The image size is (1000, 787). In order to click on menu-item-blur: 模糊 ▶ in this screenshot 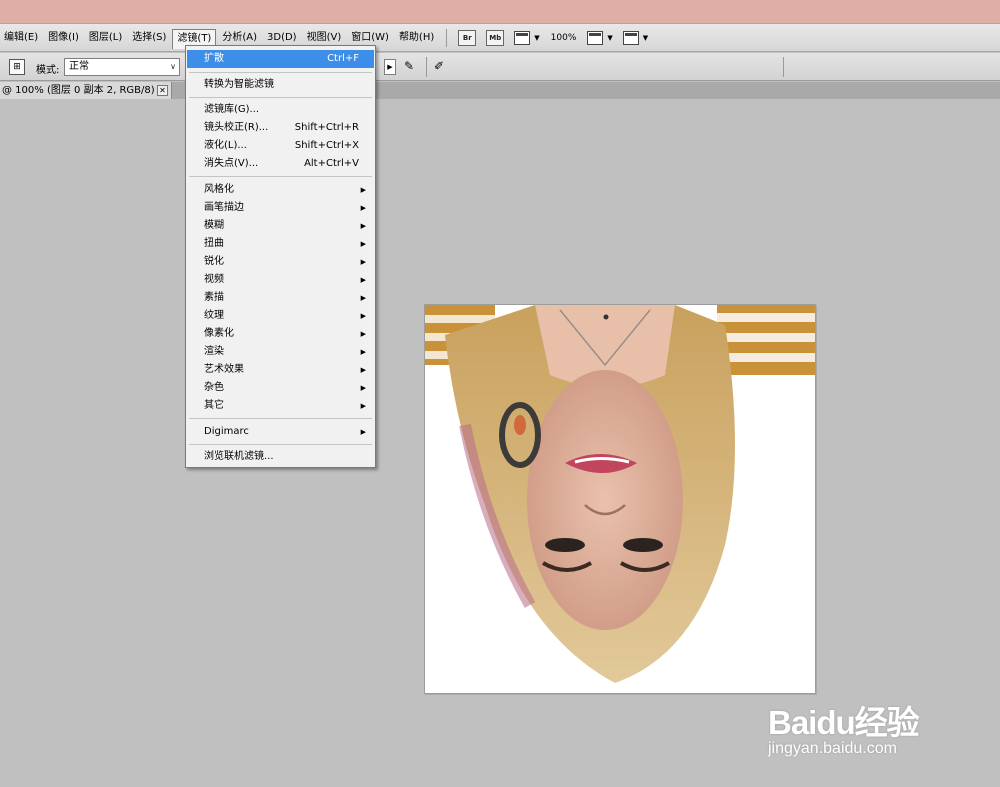, I will do `click(280, 226)`.